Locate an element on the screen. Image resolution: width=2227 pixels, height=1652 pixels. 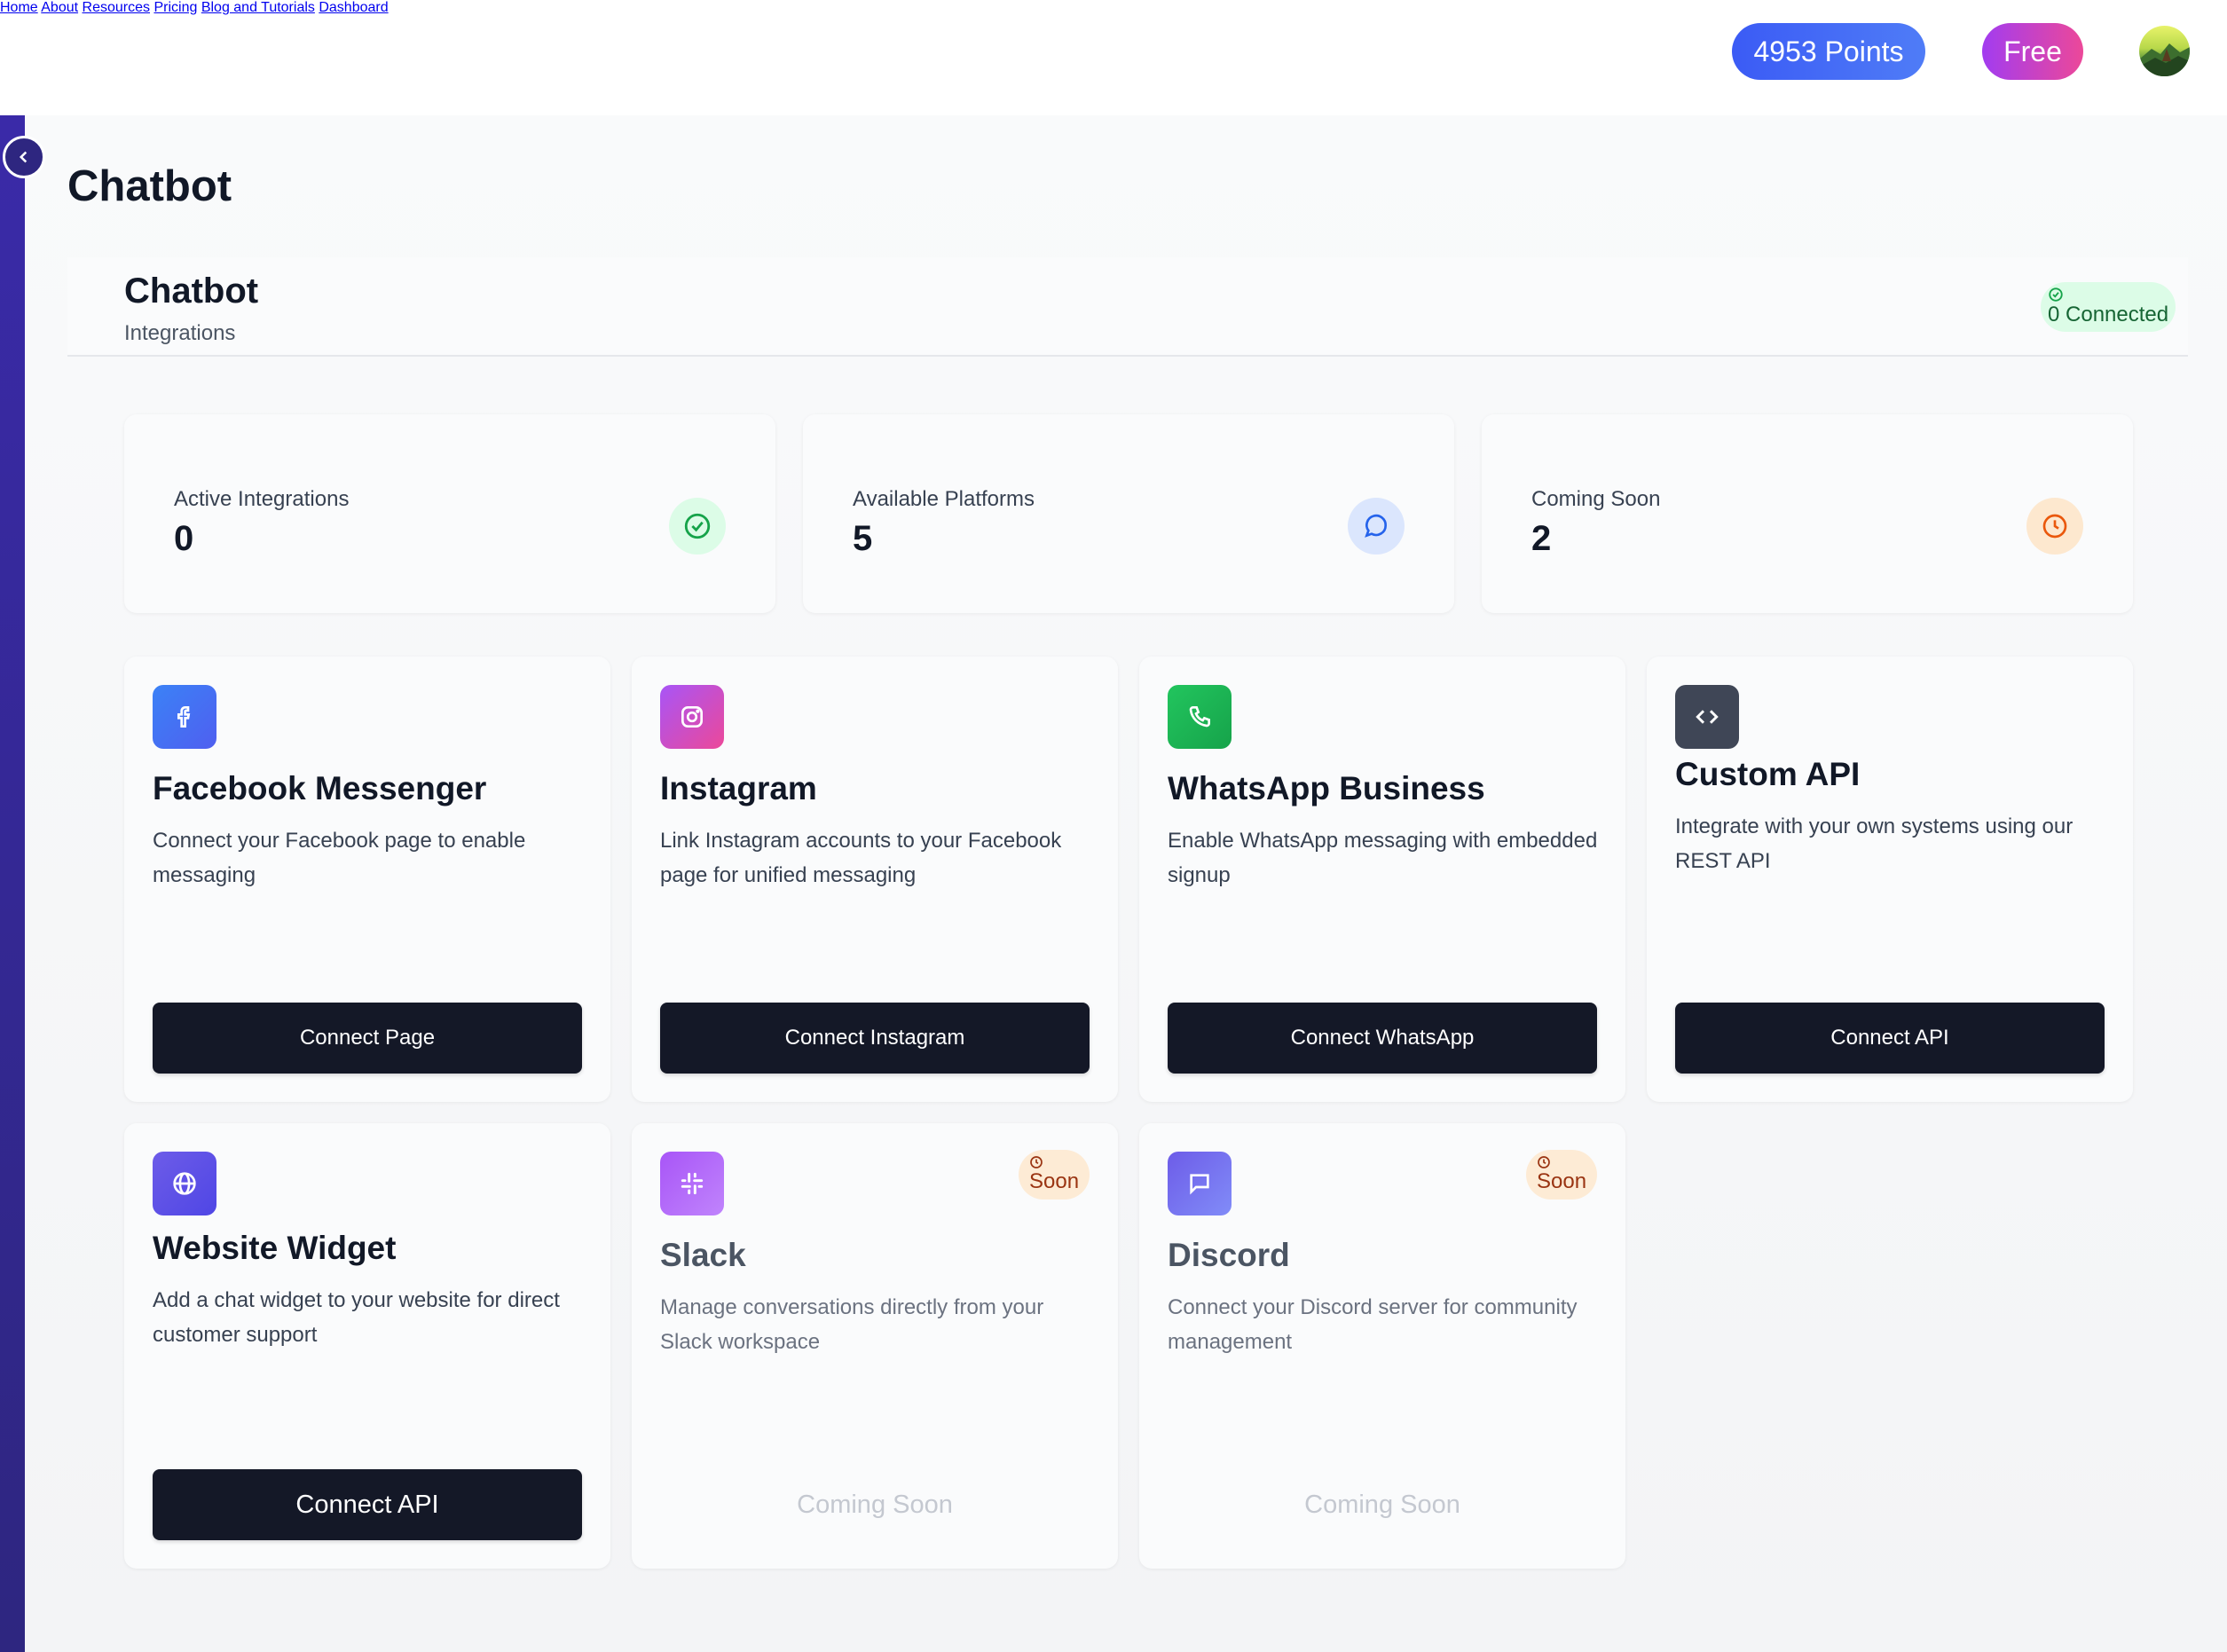
card-title: Facebook Messenger is located at coordinates (320, 788).